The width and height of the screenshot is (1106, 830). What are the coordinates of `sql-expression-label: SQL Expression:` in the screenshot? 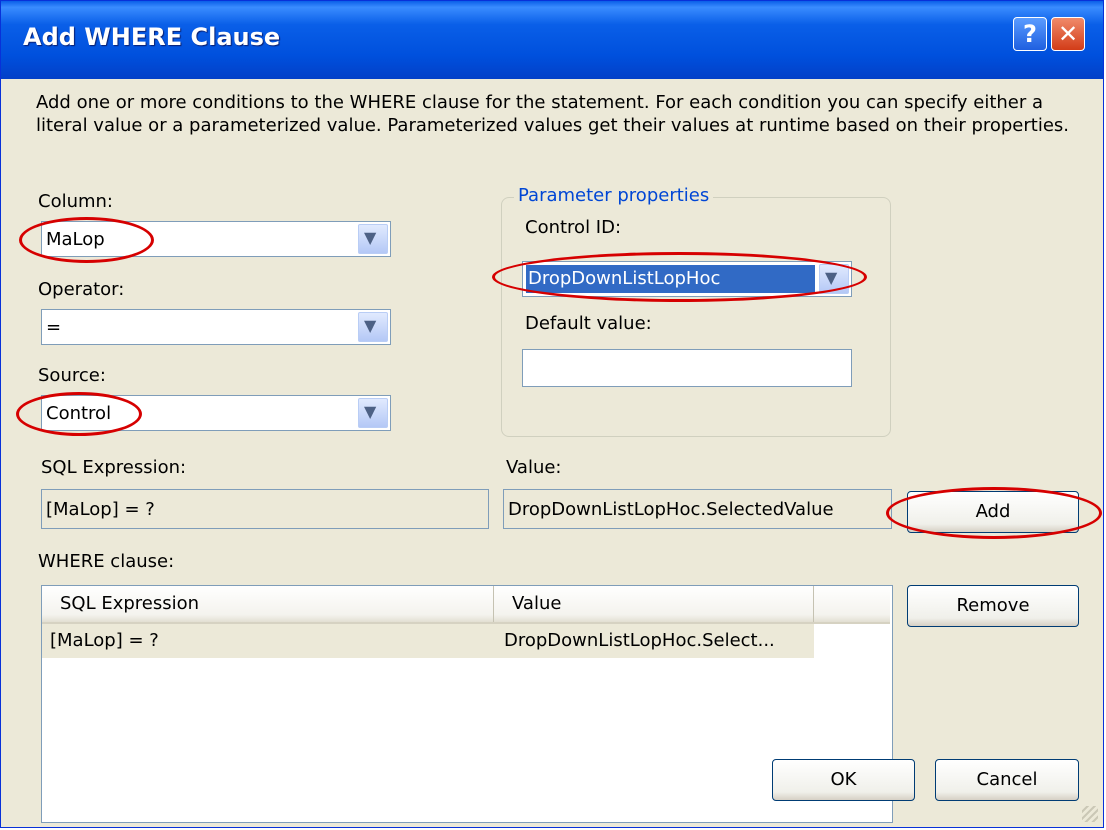 It's located at (114, 467).